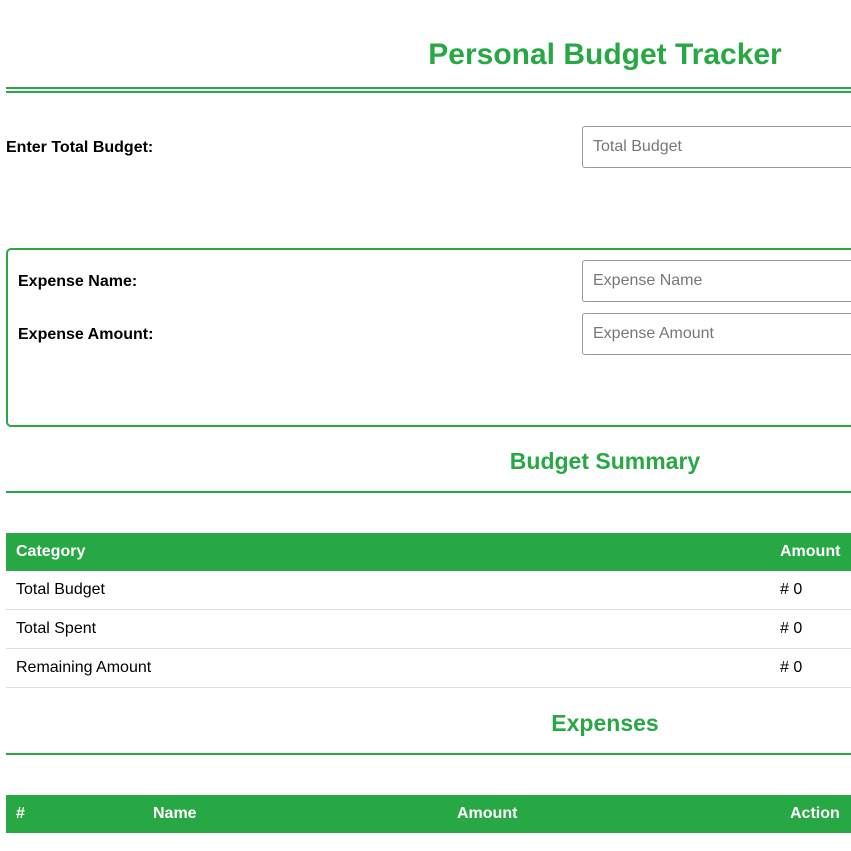  What do you see at coordinates (716, 334) in the screenshot?
I see `expense-amount-input` at bounding box center [716, 334].